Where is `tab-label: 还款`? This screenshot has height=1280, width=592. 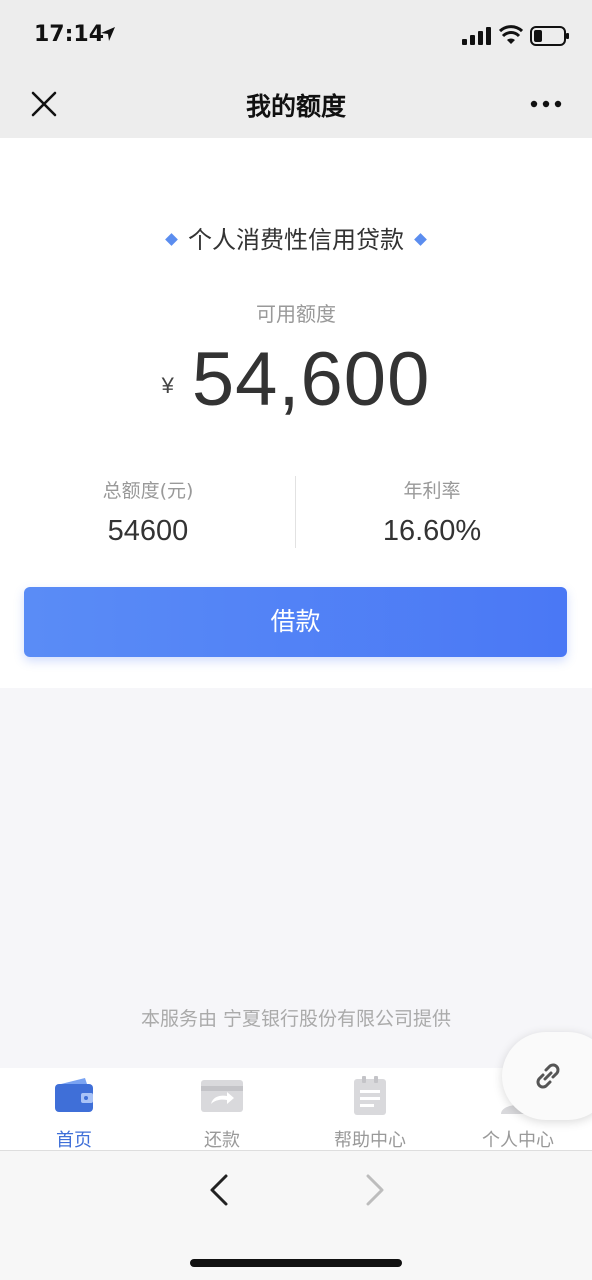 tab-label: 还款 is located at coordinates (222, 1140).